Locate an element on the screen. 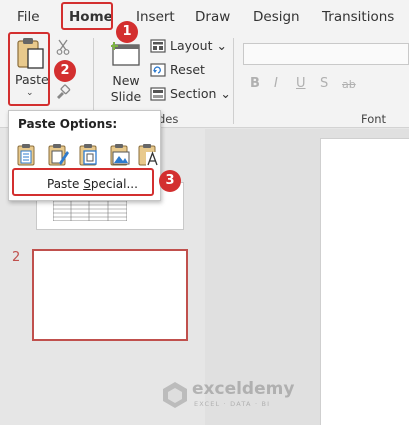 Image resolution: width=409 pixels, height=425 pixels. step-badge-2: 2 is located at coordinates (65, 71).